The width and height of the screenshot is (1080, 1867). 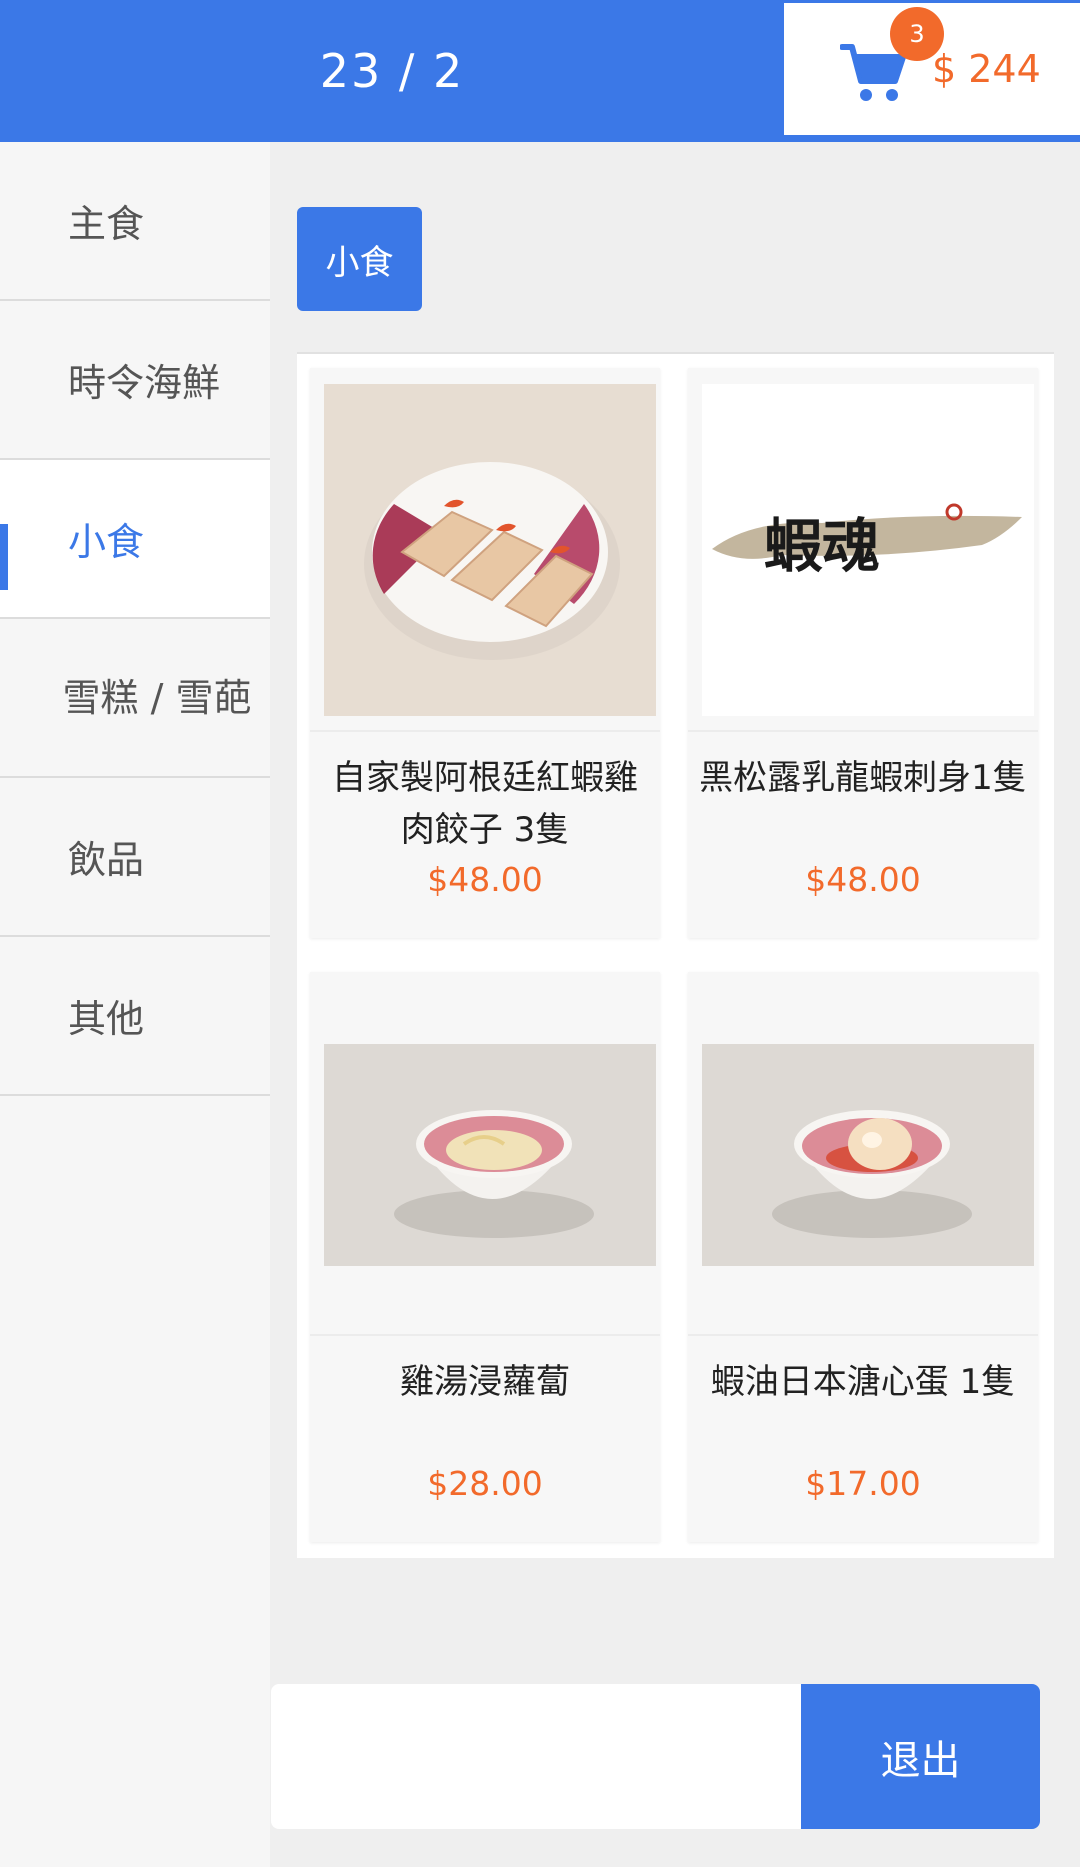 I want to click on product-name: 雞湯浸蘿蔔, so click(x=485, y=1382).